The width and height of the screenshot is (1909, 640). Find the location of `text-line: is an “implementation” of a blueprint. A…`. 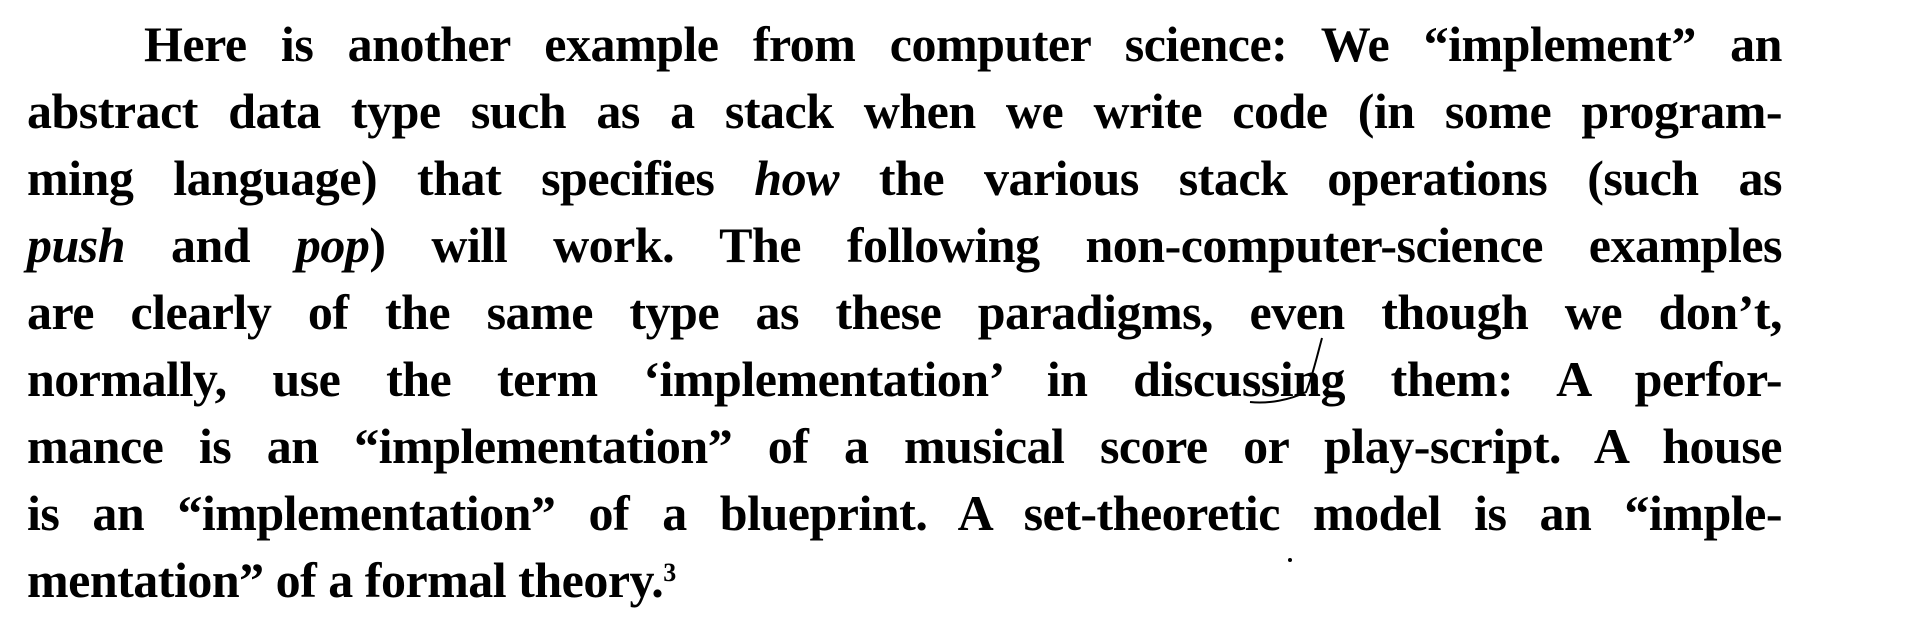

text-line: is an “implementation” of a blueprint. A… is located at coordinates (905, 513).